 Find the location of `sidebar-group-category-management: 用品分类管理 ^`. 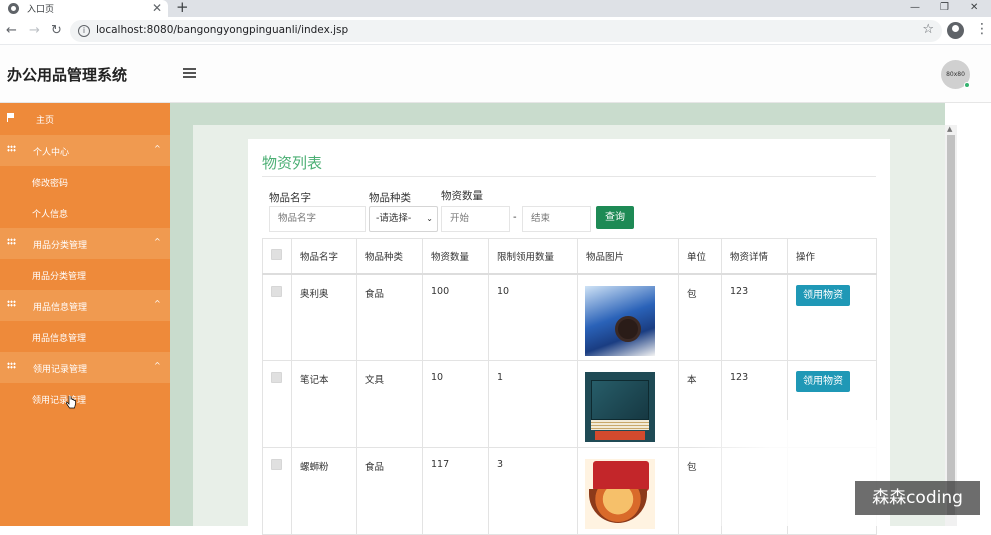

sidebar-group-category-management: 用品分类管理 ^ is located at coordinates (85, 243).